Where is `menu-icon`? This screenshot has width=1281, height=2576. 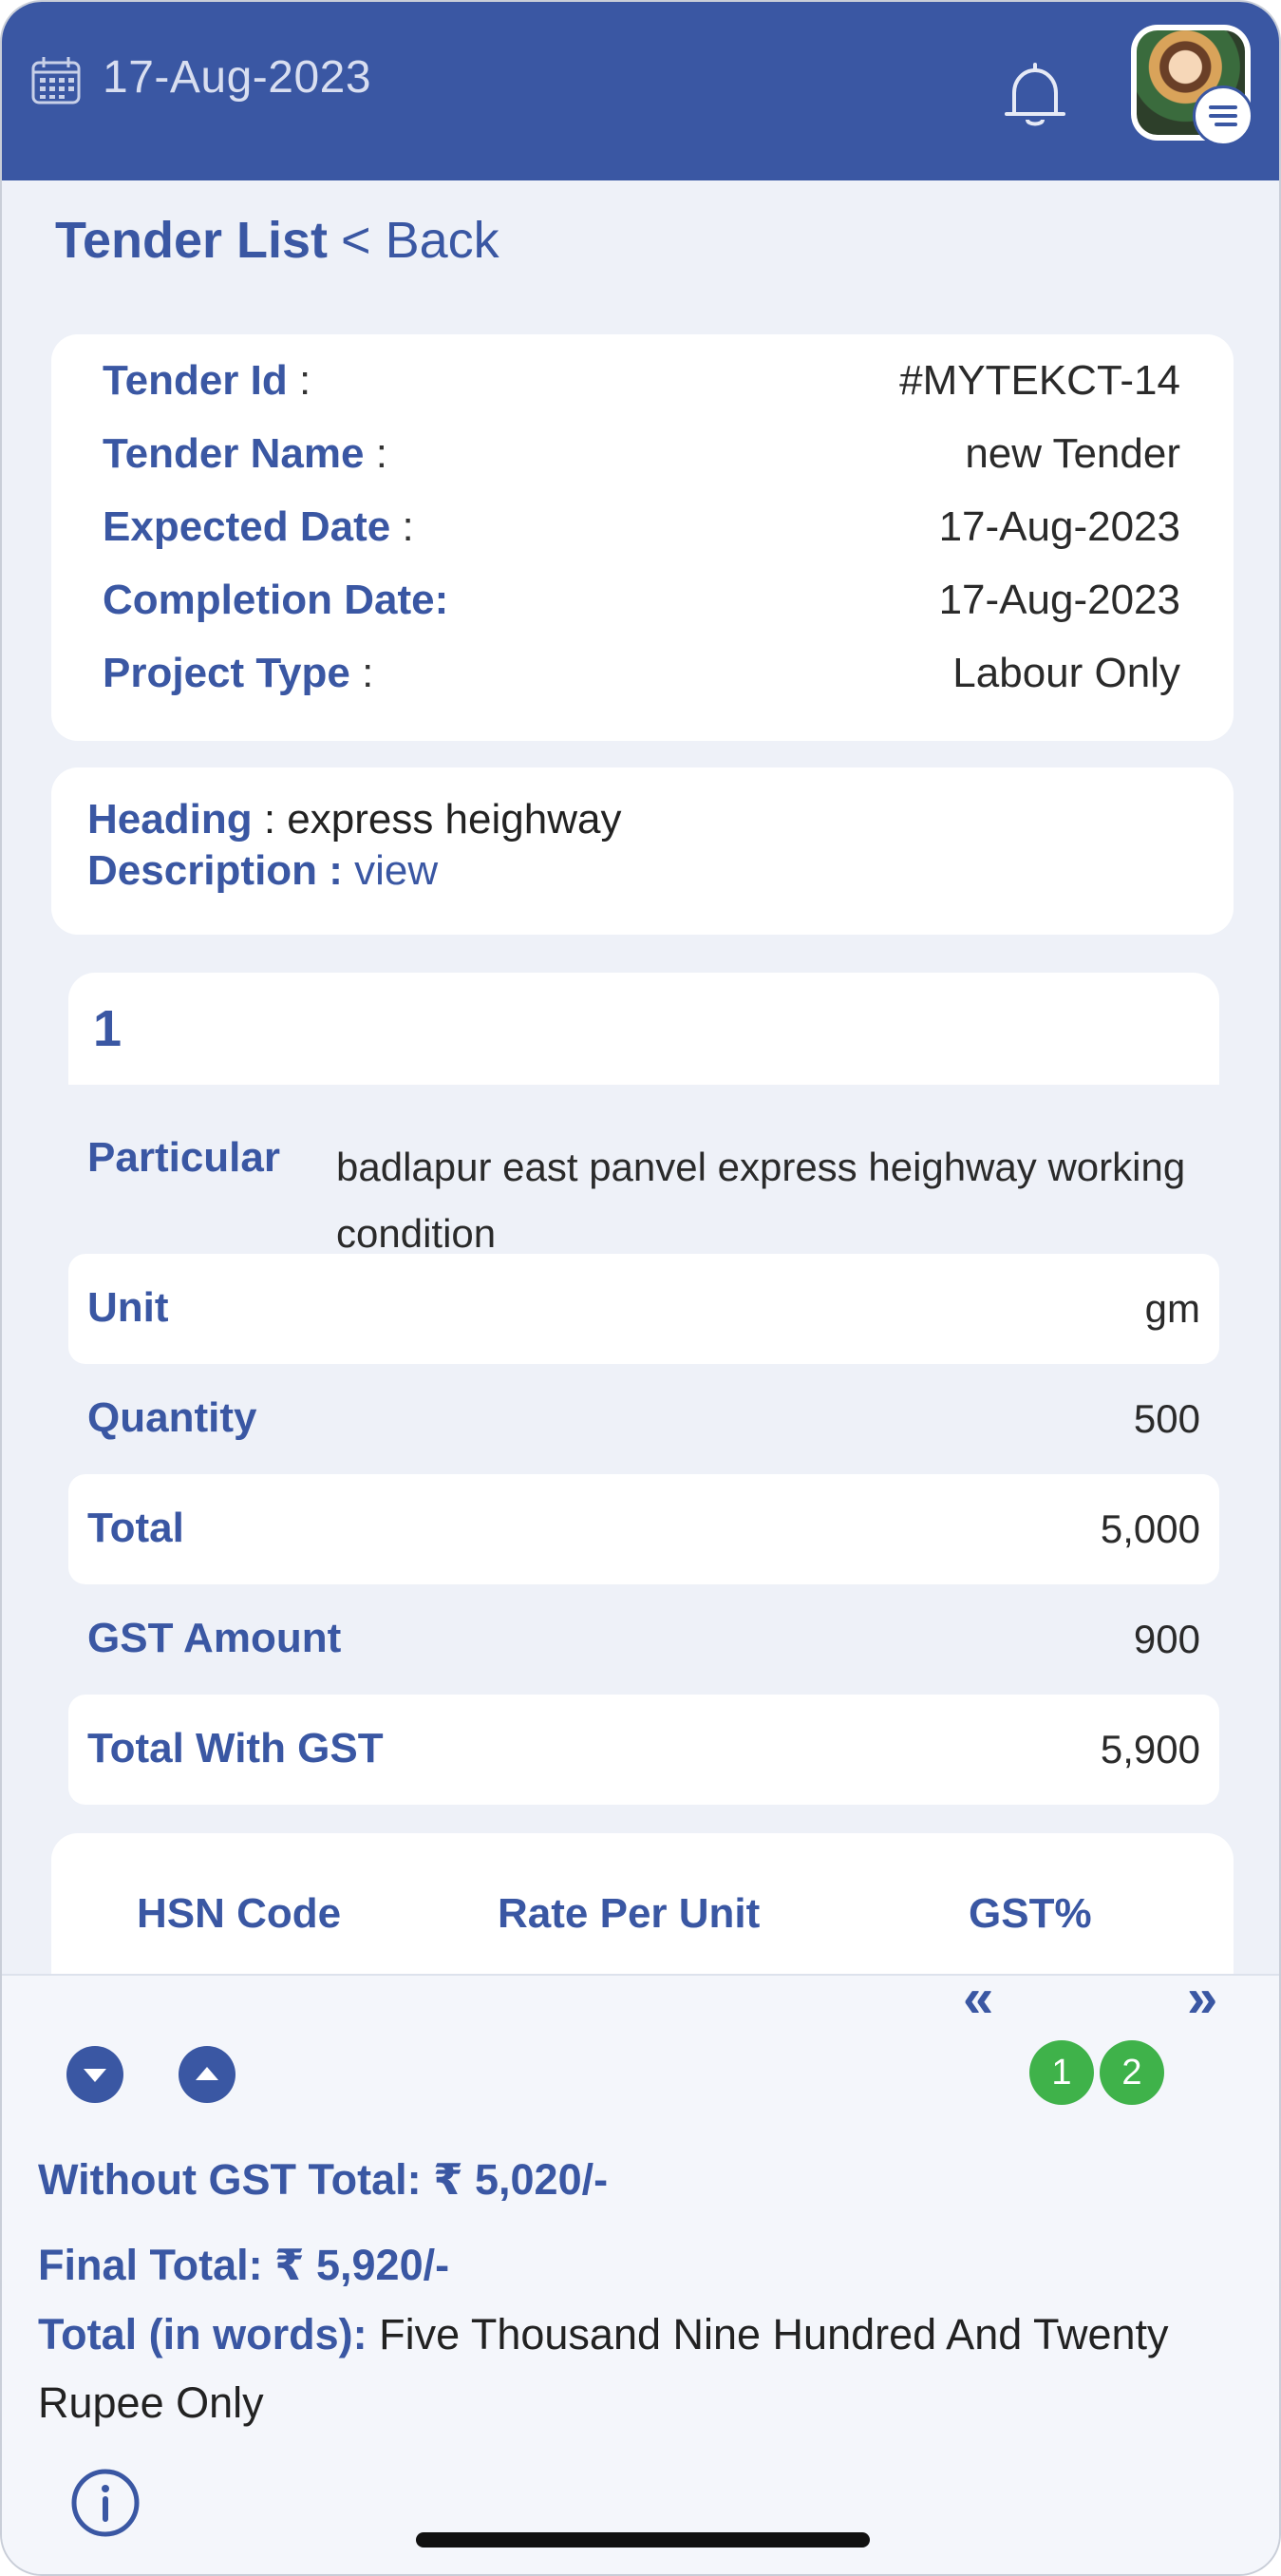
menu-icon is located at coordinates (1223, 115).